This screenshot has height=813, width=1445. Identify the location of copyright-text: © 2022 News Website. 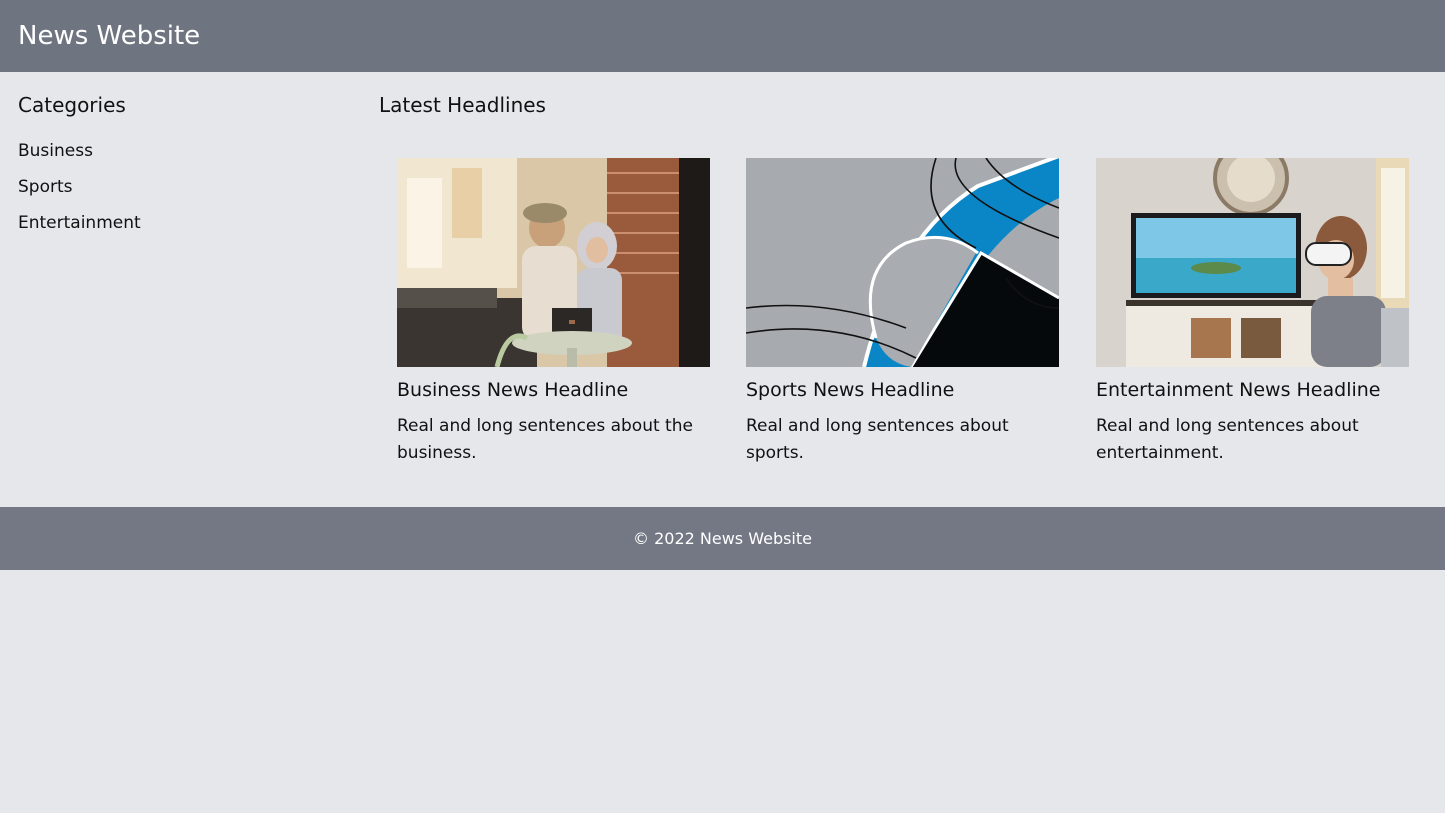
(722, 538).